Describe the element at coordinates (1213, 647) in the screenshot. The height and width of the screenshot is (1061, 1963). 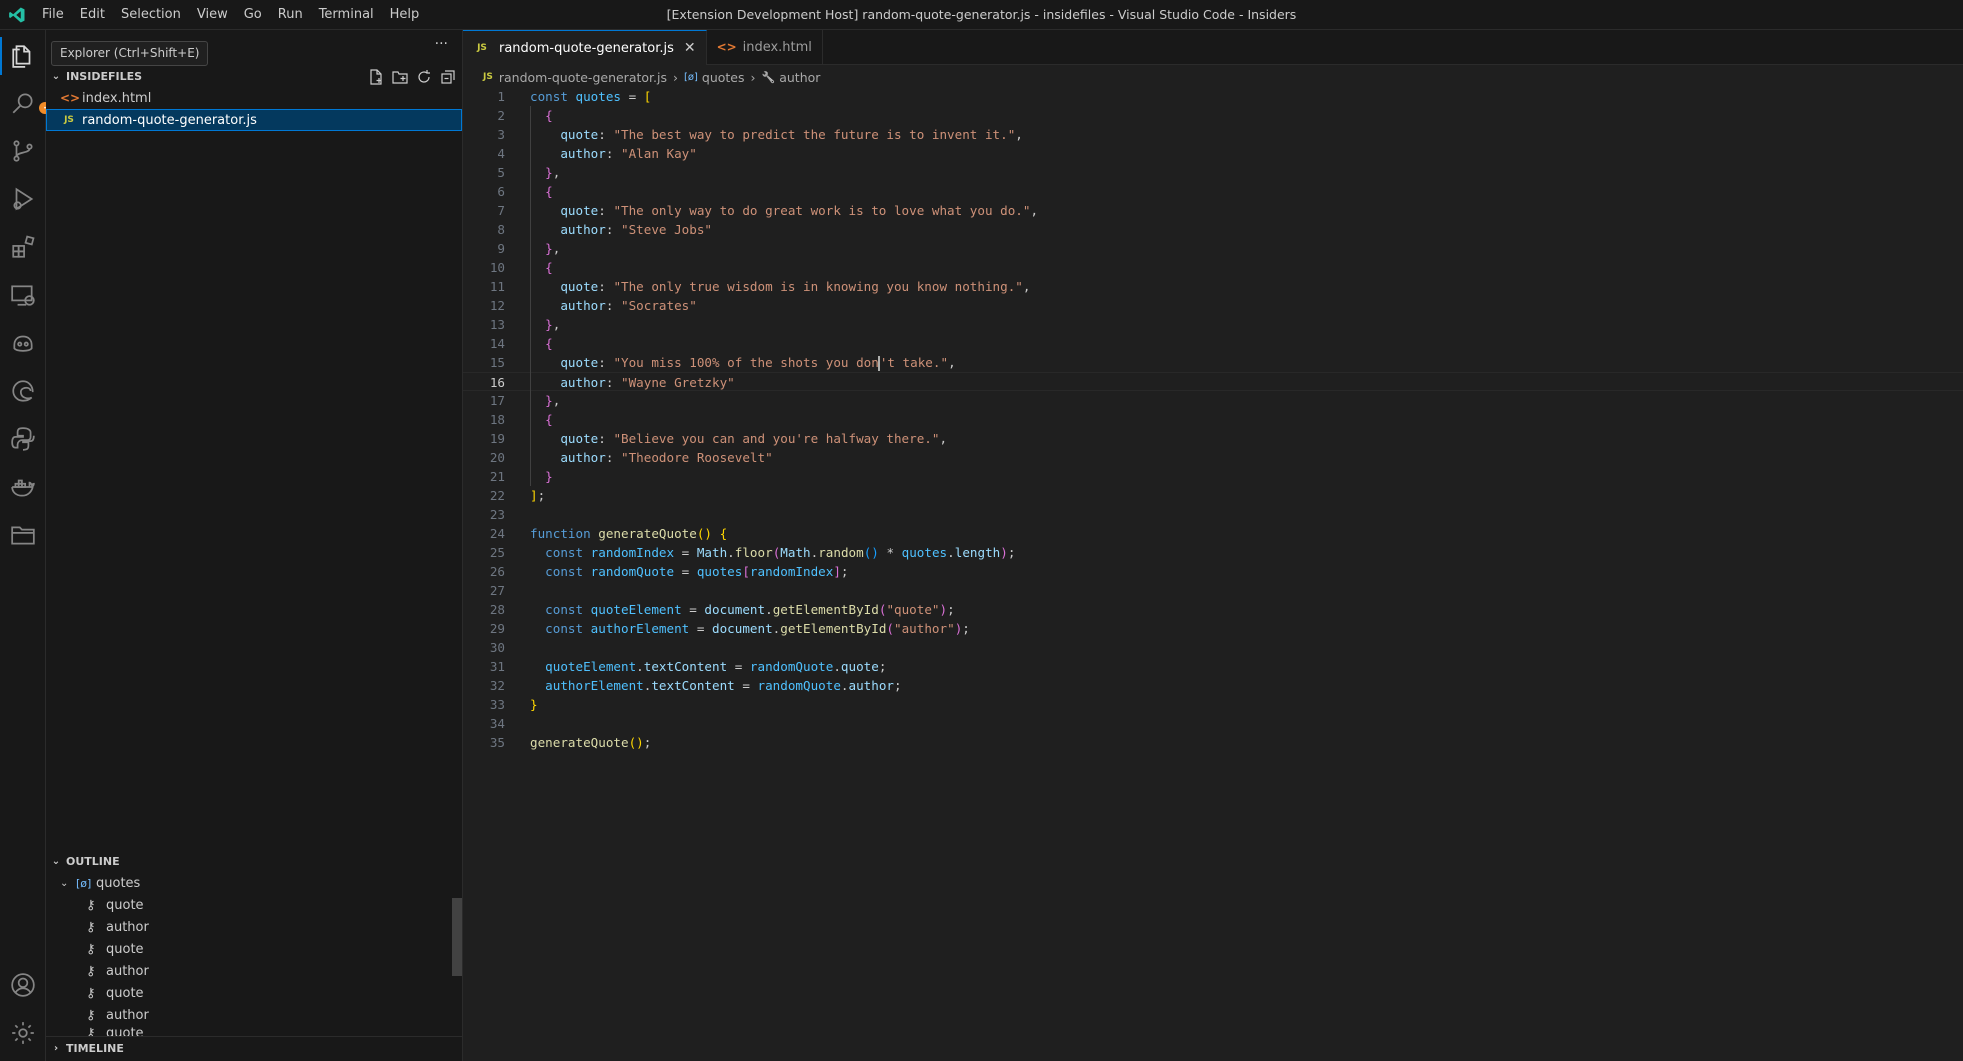
I see `code-line: 30` at that location.